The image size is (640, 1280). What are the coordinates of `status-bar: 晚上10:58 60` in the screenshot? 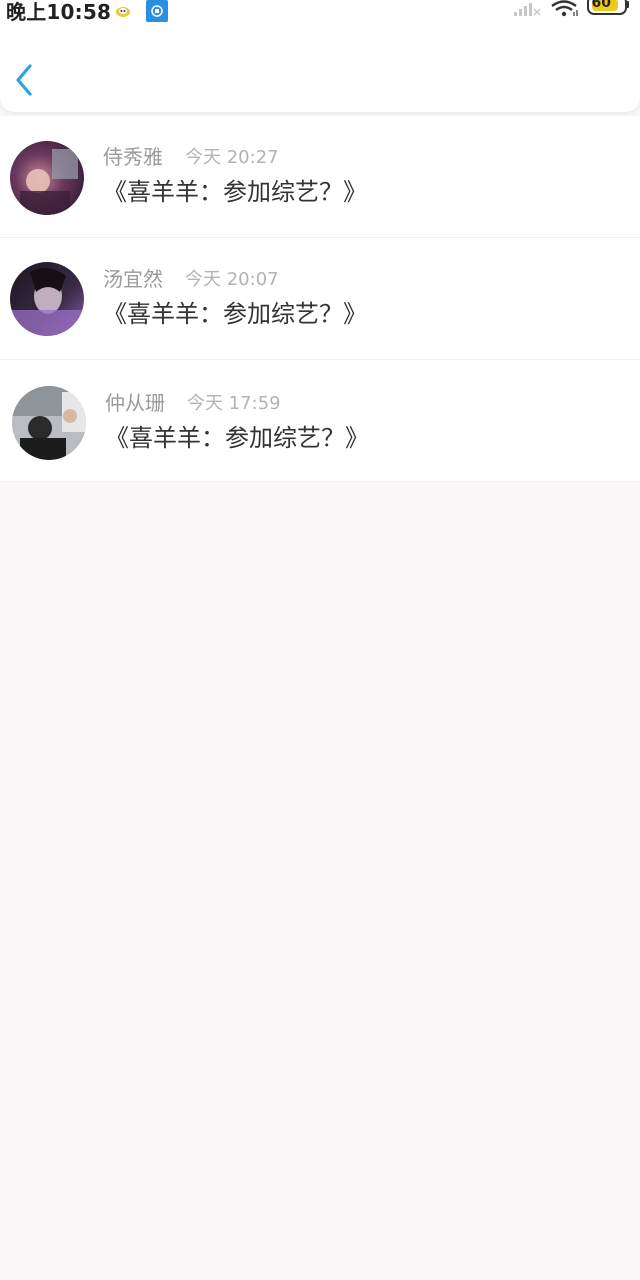 It's located at (320, 13).